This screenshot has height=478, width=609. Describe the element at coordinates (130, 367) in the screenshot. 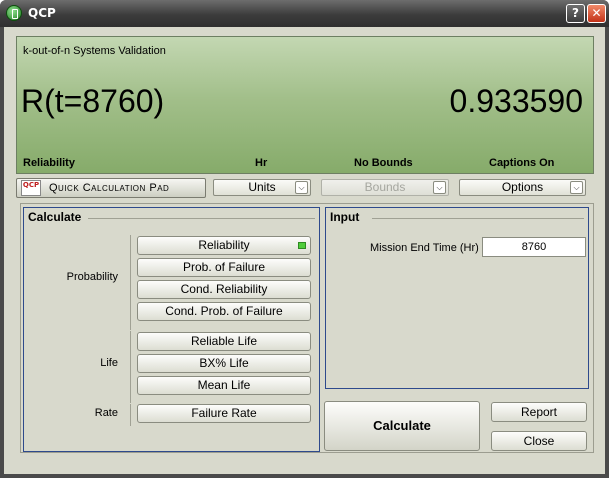

I see `life-separator` at that location.